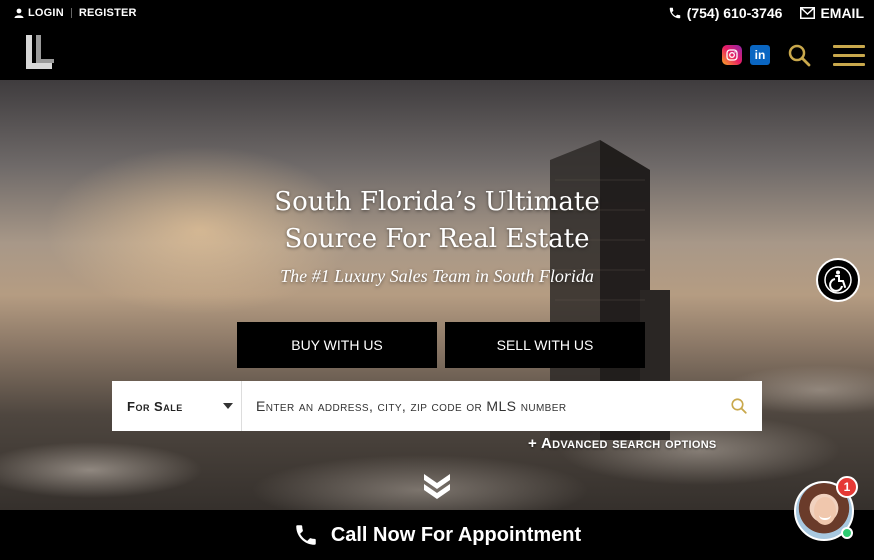 The image size is (874, 560). What do you see at coordinates (108, 13) in the screenshot?
I see `register-link: REGISTER` at bounding box center [108, 13].